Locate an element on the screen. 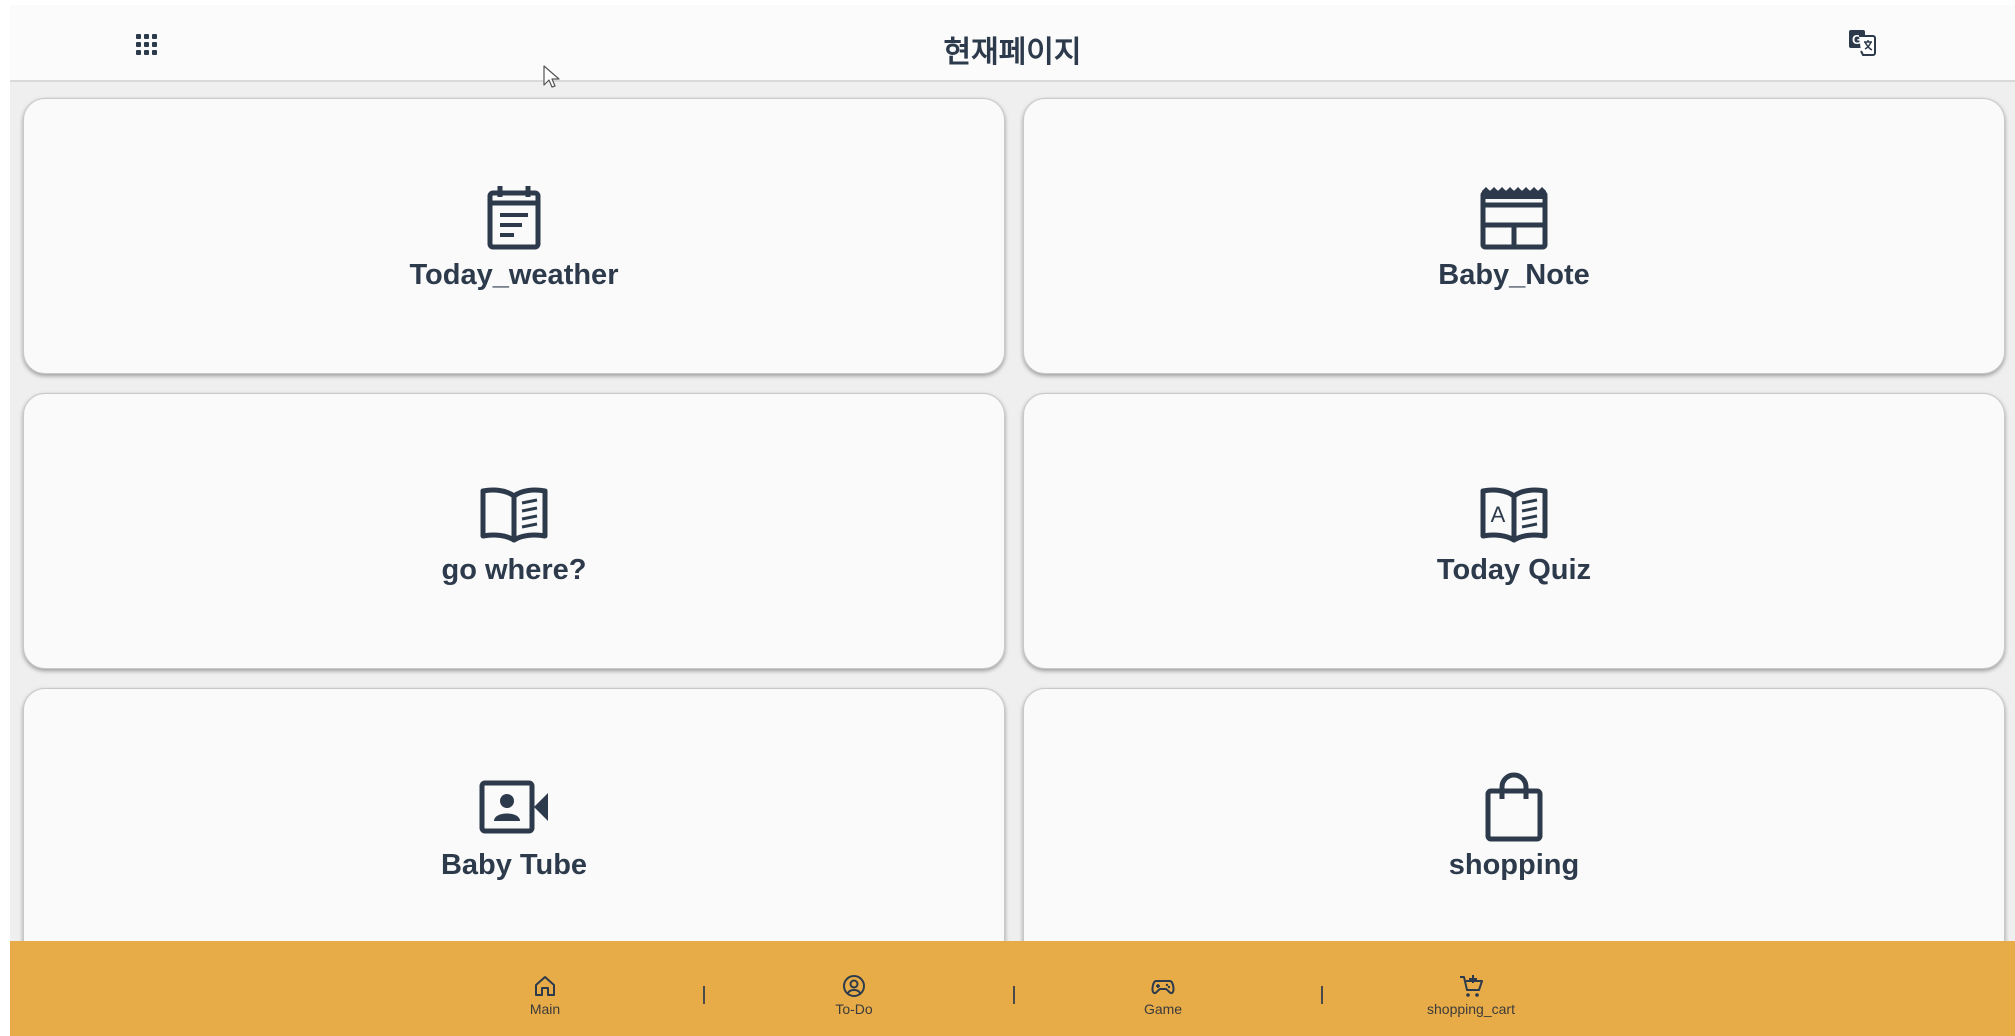  nav-label: Game is located at coordinates (1163, 1009).